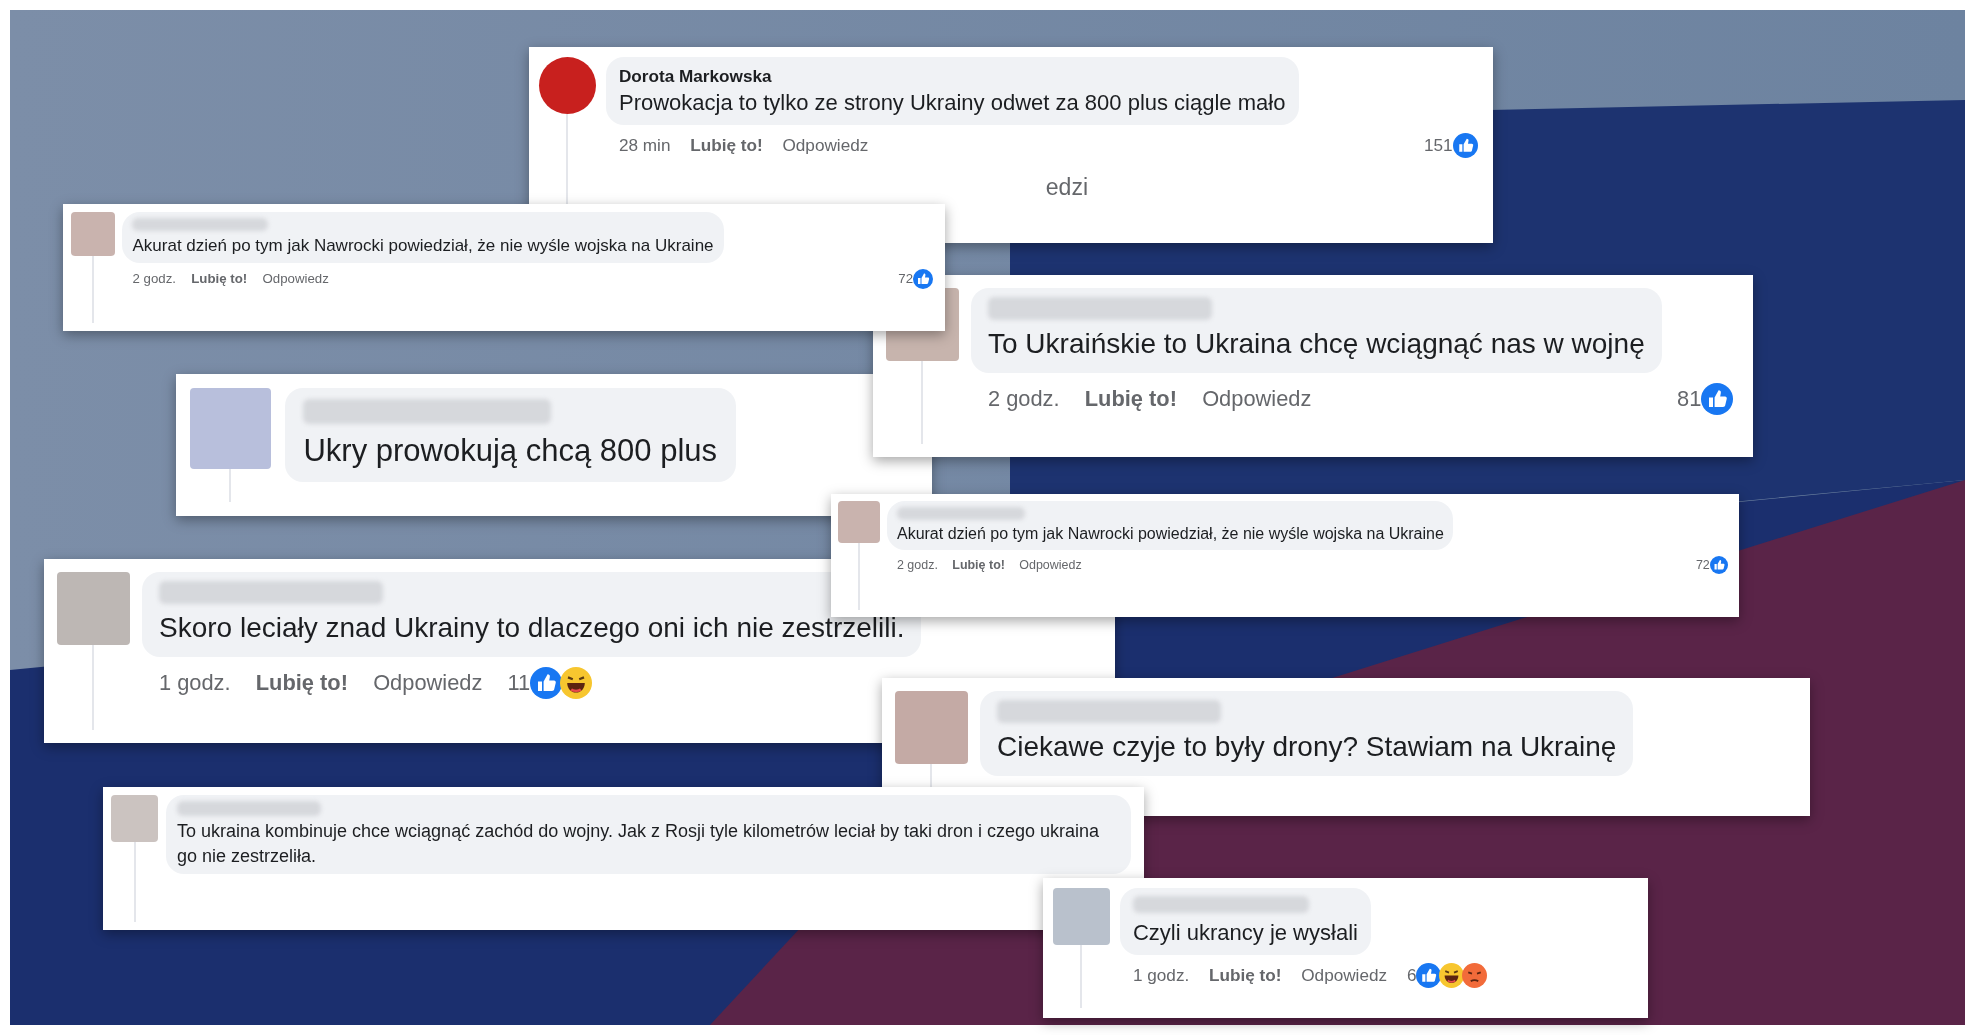  I want to click on comment-text: Czyli ukrancy je wysłali, so click(1245, 932).